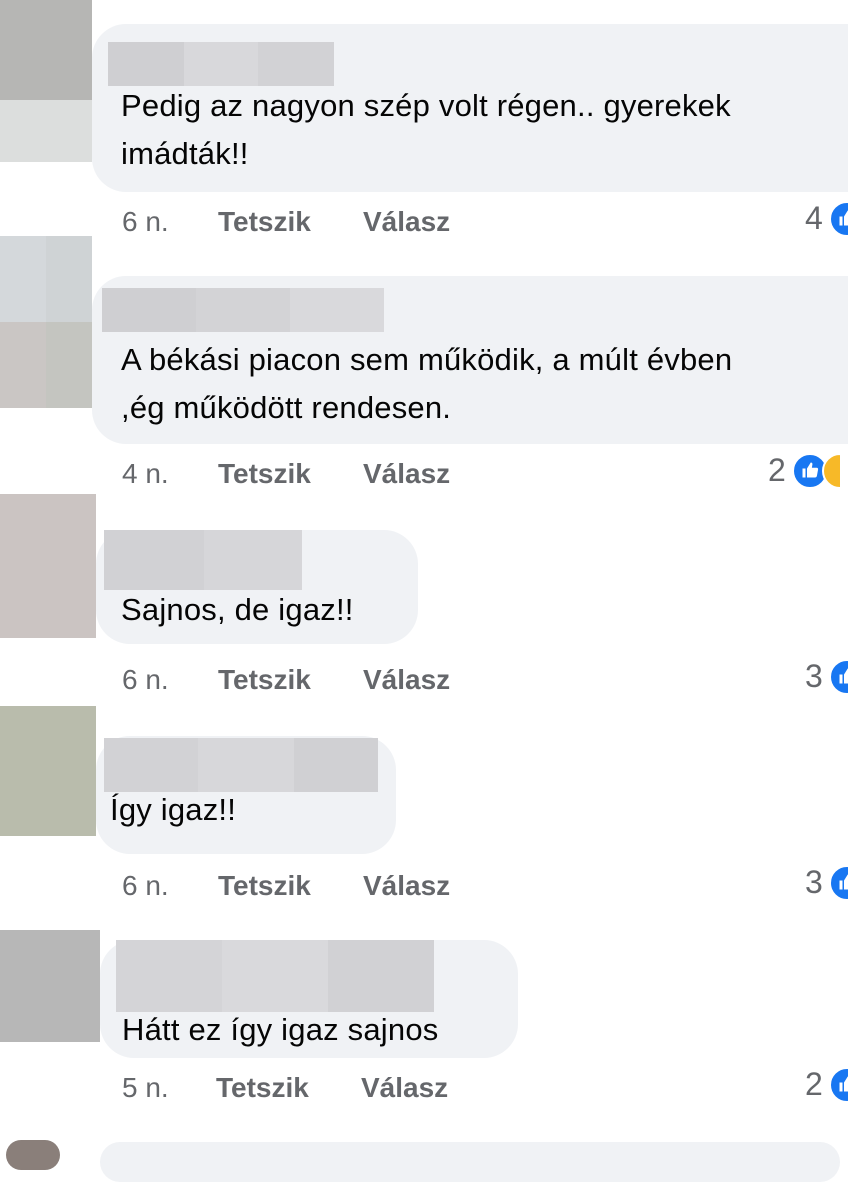 This screenshot has width=848, height=1182. I want to click on comment-bubble: Így igaz!!, so click(246, 795).